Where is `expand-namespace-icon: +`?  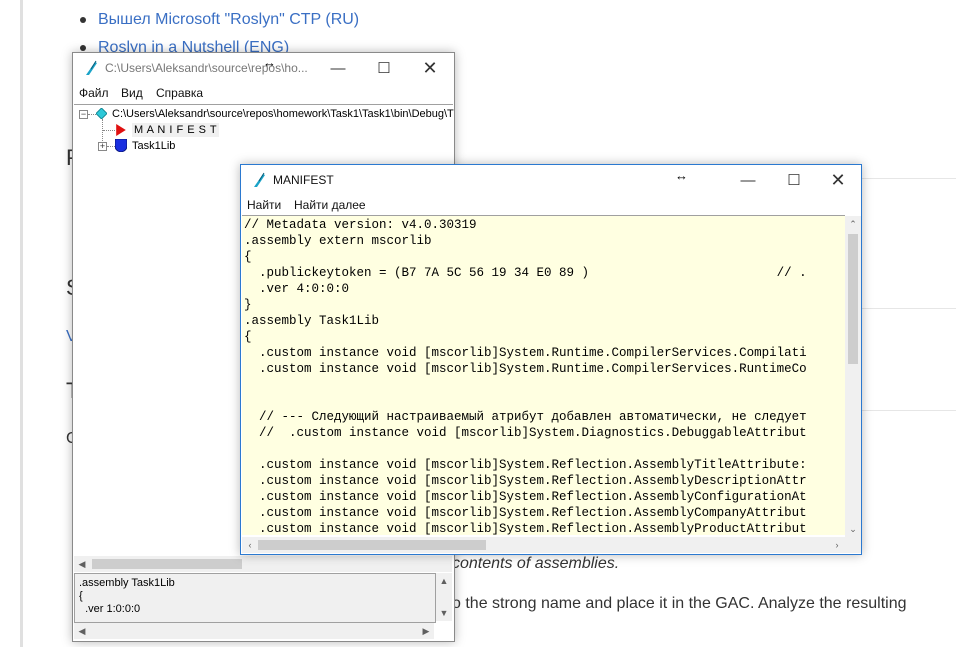
expand-namespace-icon: + is located at coordinates (102, 146).